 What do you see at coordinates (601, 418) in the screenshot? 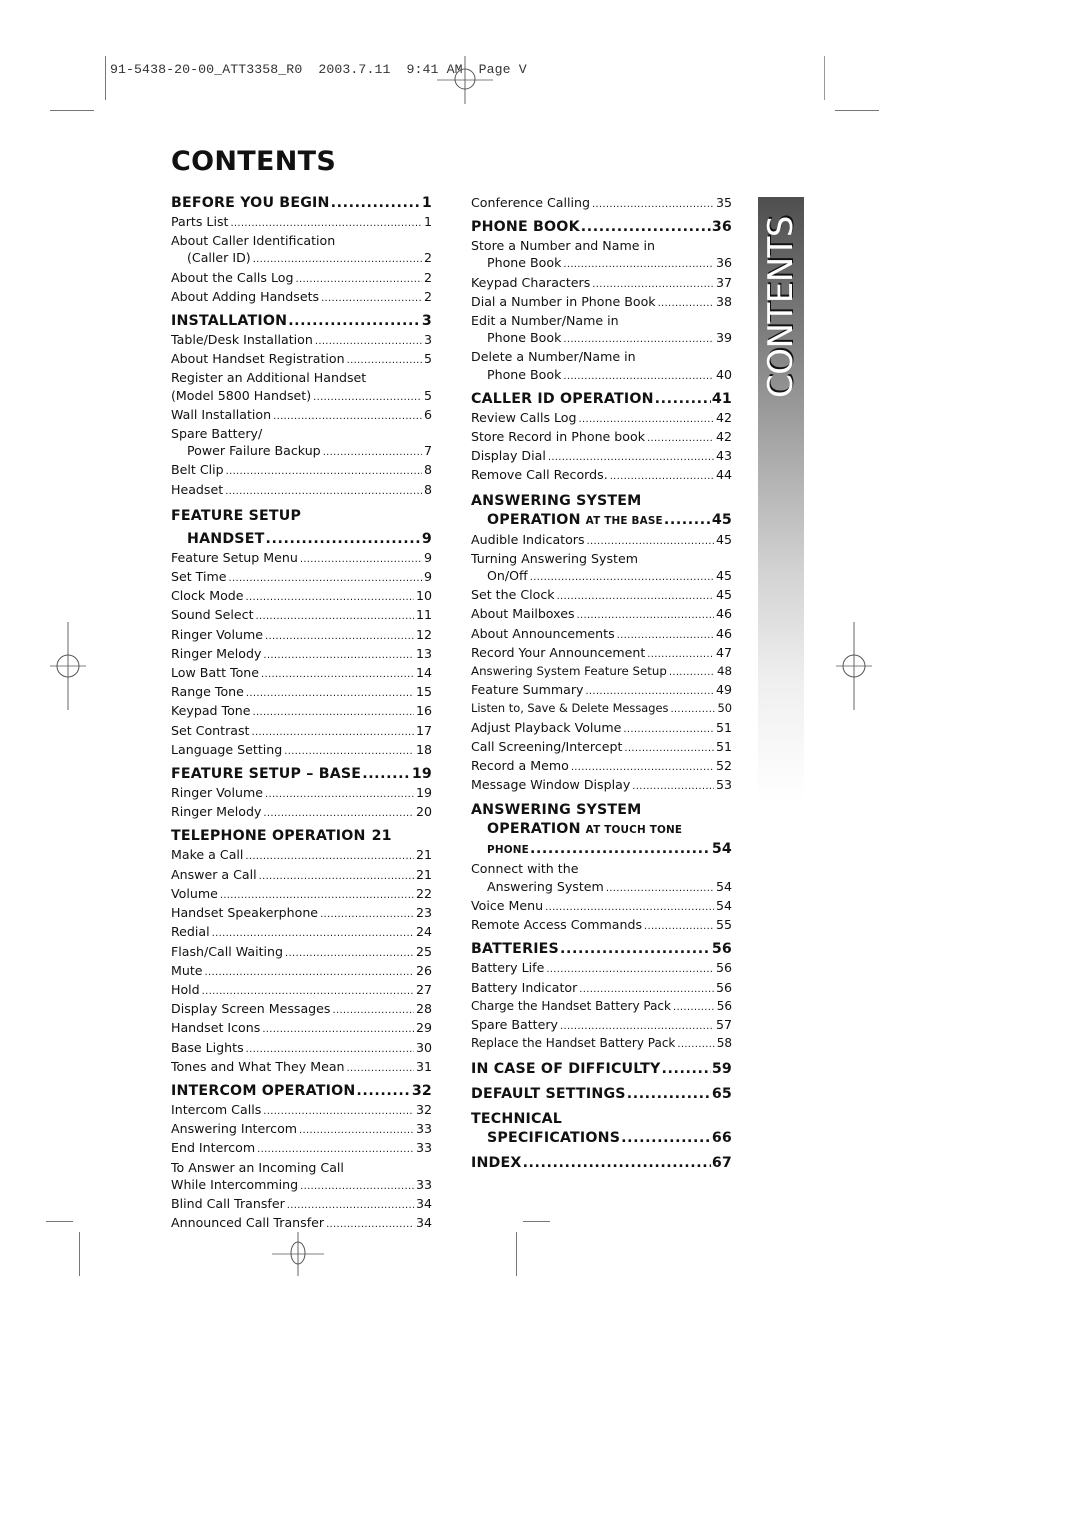
I see `toc-entry: Review Calls Log42` at bounding box center [601, 418].